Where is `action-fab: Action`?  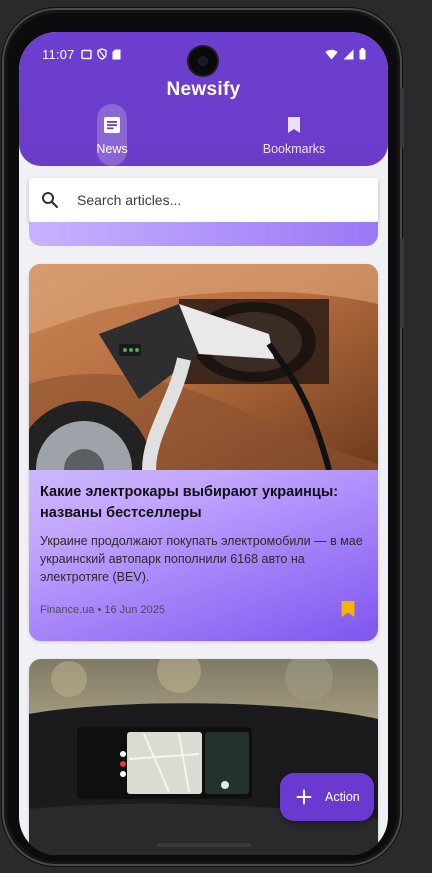
action-fab: Action is located at coordinates (327, 797).